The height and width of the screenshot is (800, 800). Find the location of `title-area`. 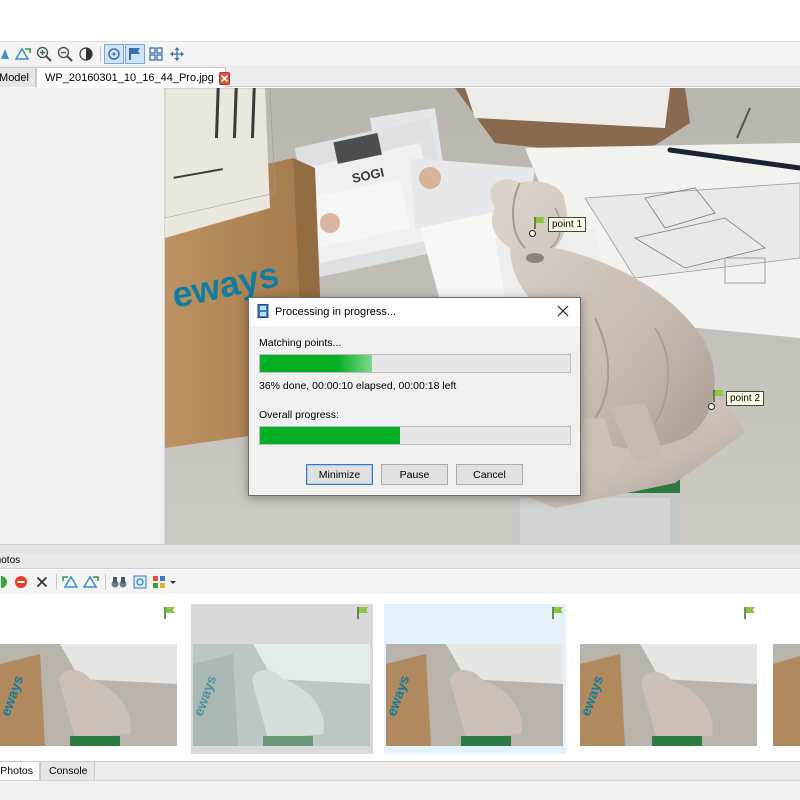

title-area is located at coordinates (400, 20).